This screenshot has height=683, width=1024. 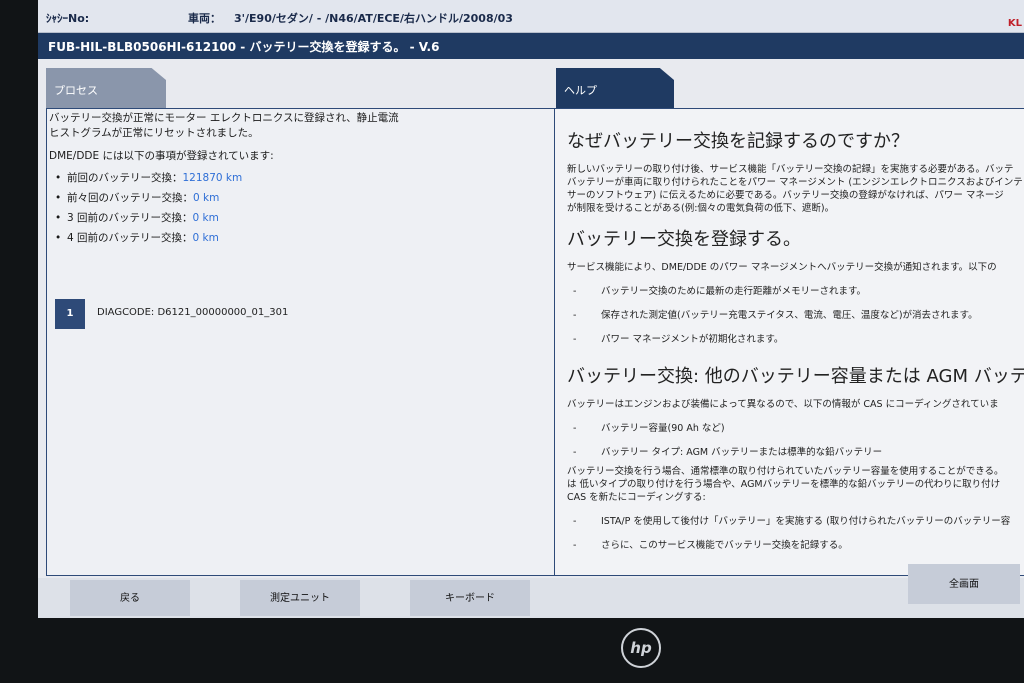 What do you see at coordinates (964, 584) in the screenshot?
I see `fullscreen-button: 全画面` at bounding box center [964, 584].